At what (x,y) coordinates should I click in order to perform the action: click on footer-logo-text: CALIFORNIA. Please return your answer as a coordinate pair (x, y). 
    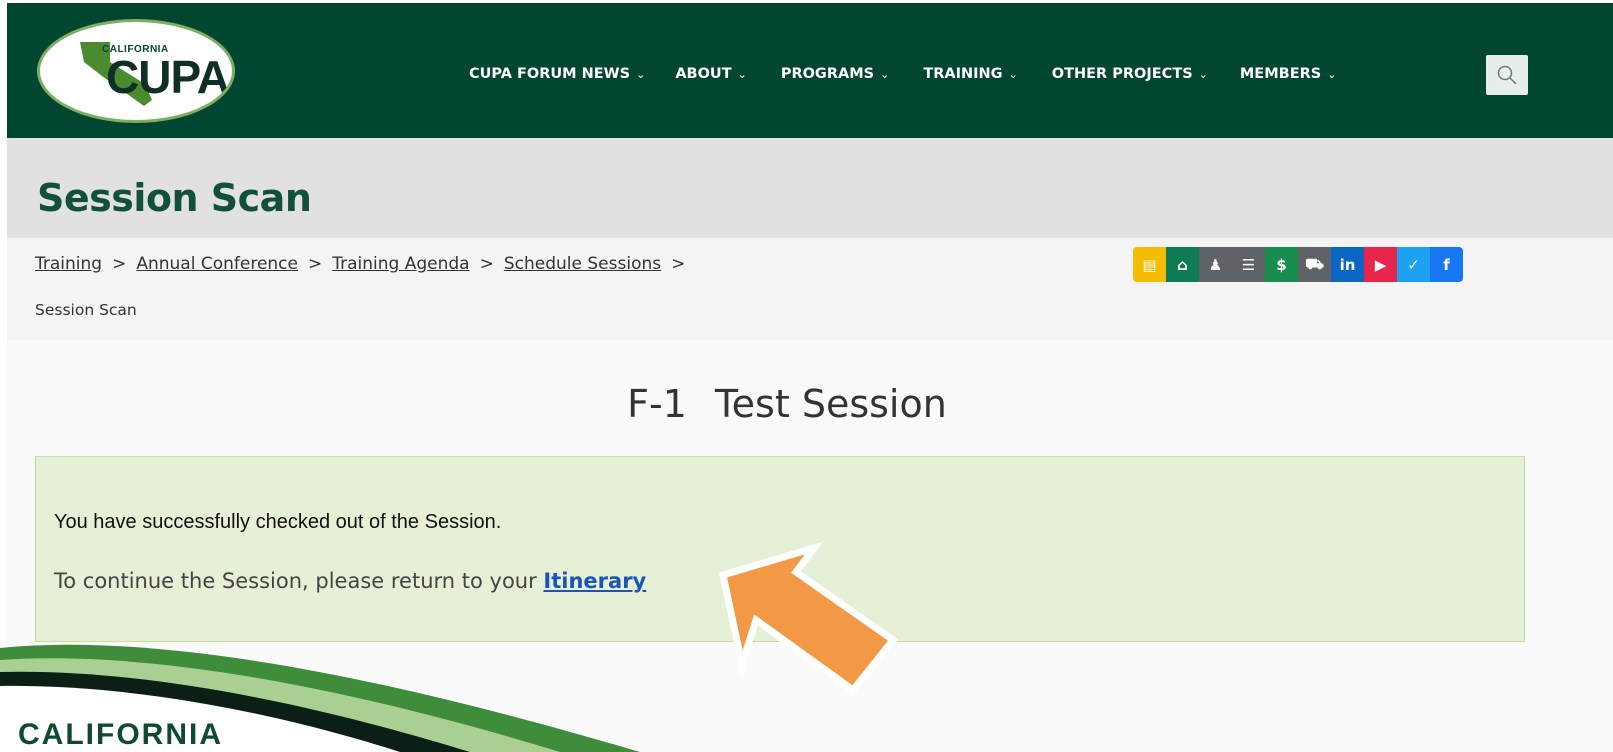
    Looking at the image, I should click on (120, 734).